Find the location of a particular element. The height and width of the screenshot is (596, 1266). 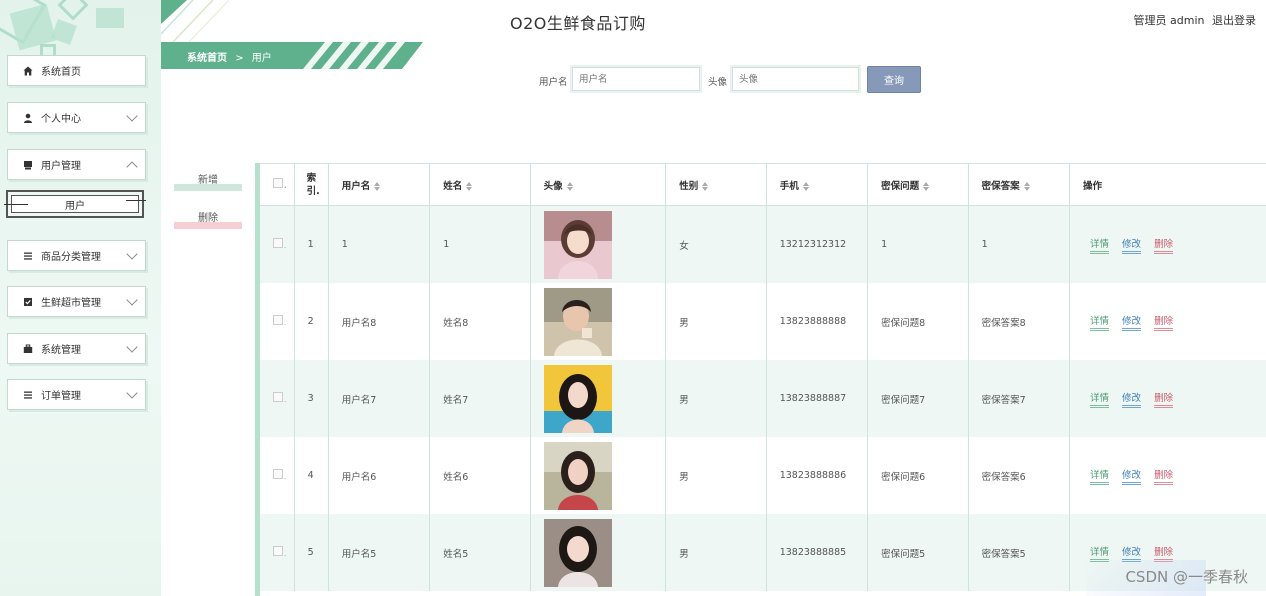

cell-index: 5 is located at coordinates (311, 552).